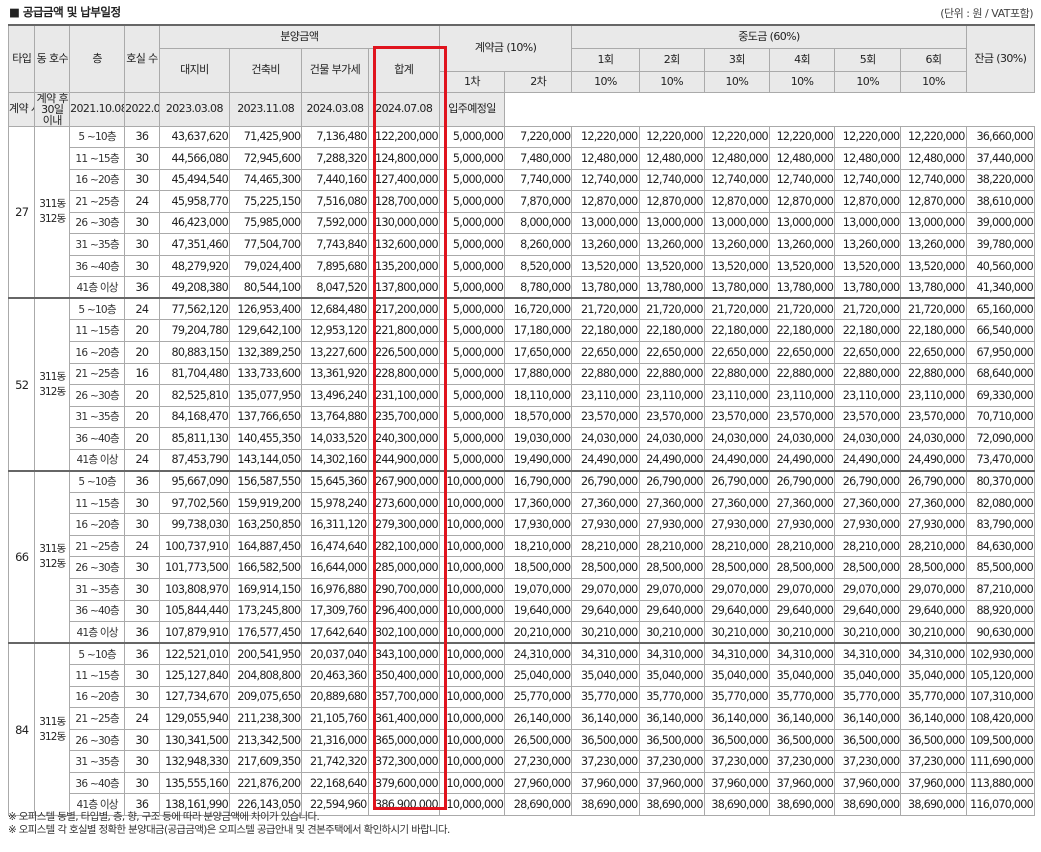 This screenshot has height=852, width=1041. What do you see at coordinates (736, 567) in the screenshot?
I see `middle-payment-cell-3: 28,500,000` at bounding box center [736, 567].